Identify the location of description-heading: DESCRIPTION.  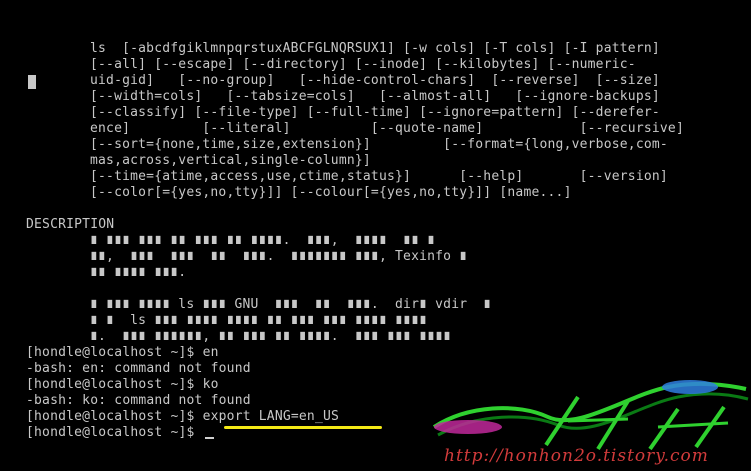
(70, 224).